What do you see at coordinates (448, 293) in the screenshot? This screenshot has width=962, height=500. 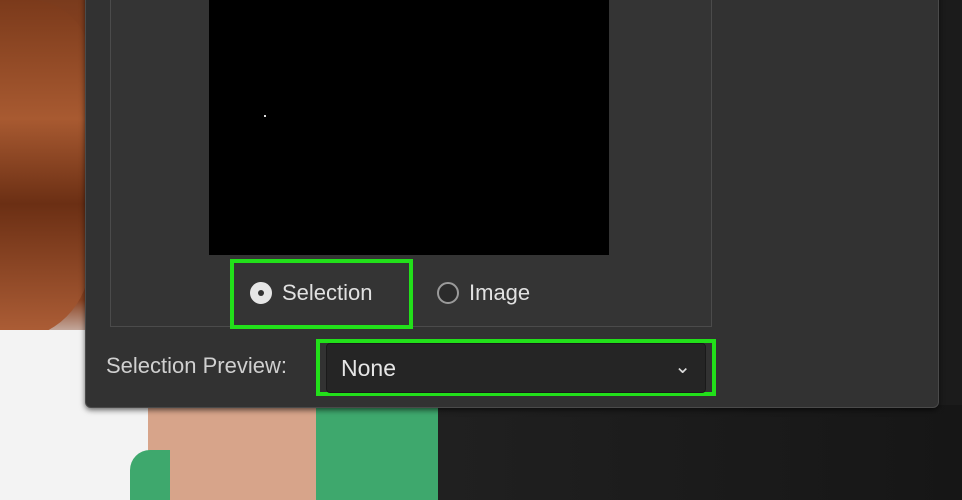 I see `radio-unselected-icon` at bounding box center [448, 293].